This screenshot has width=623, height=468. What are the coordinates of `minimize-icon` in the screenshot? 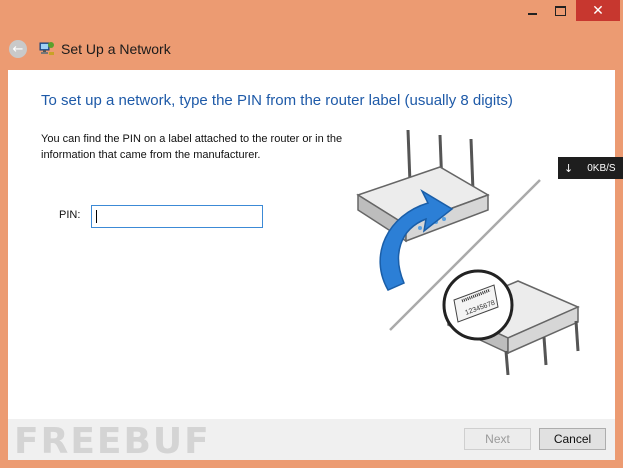 It's located at (532, 13).